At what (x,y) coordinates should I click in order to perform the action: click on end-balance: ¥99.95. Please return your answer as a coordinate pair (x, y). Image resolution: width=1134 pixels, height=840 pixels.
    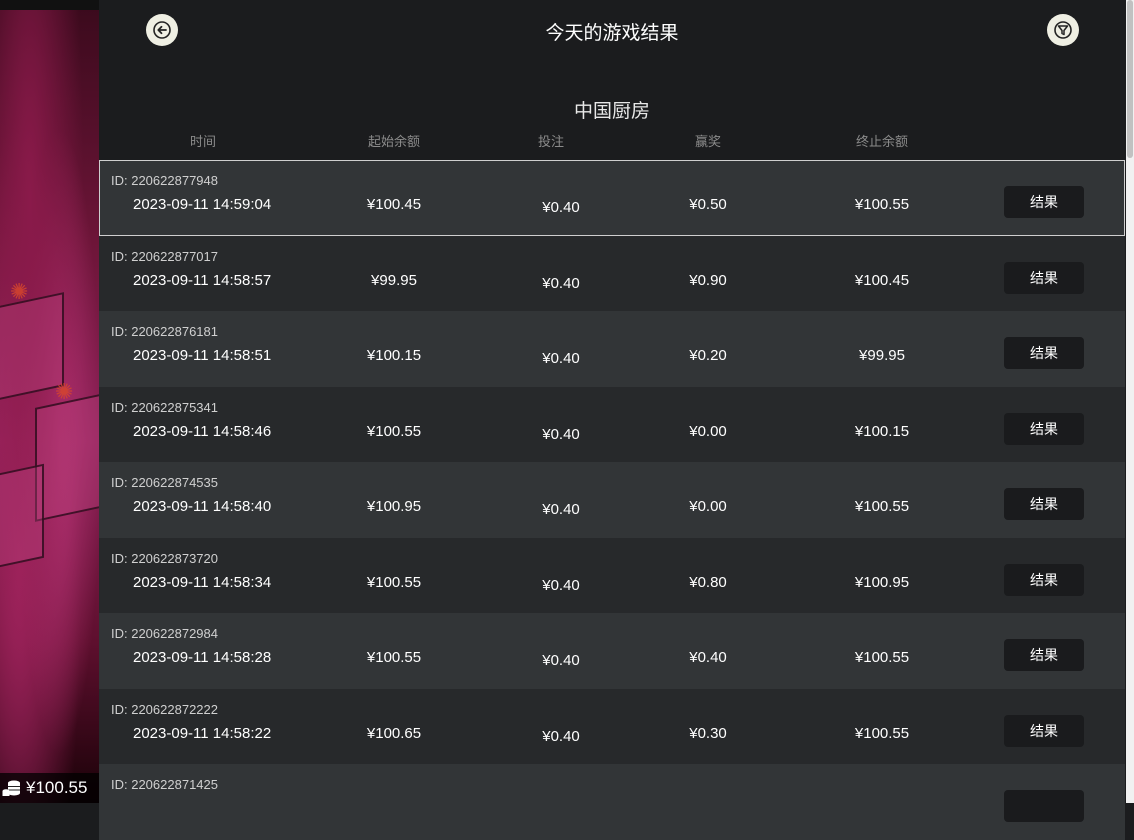
    Looking at the image, I should click on (882, 355).